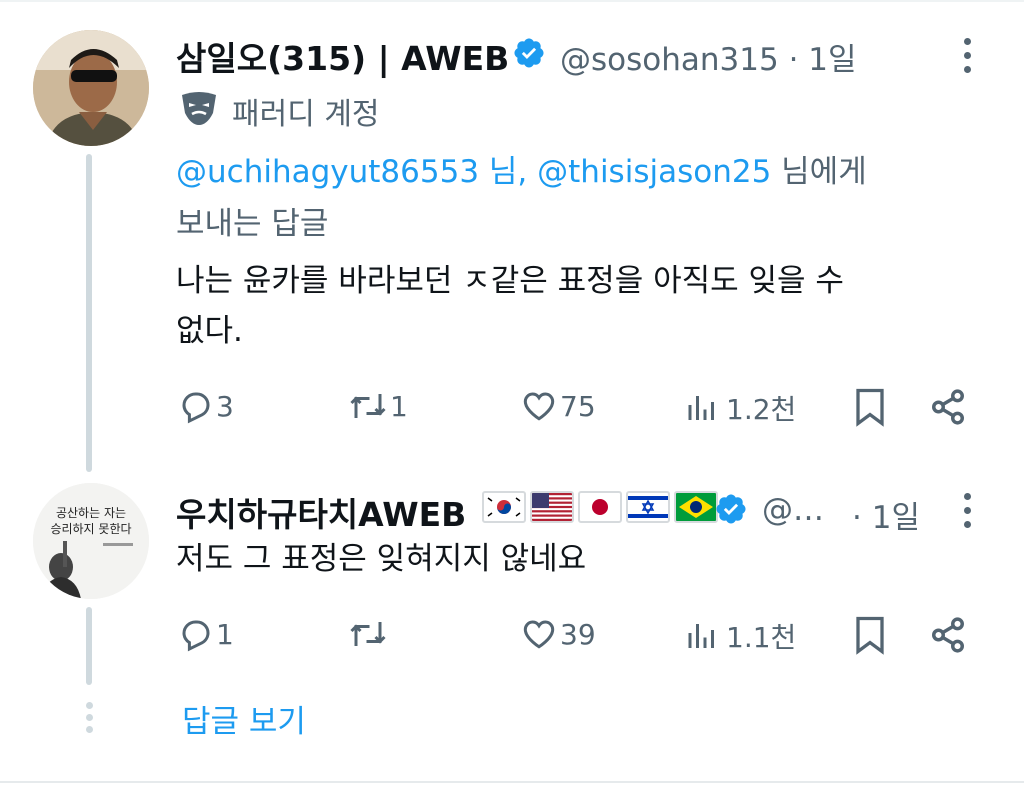 The image size is (1024, 802). Describe the element at coordinates (648, 507) in the screenshot. I see `israel-flag-icon` at that location.